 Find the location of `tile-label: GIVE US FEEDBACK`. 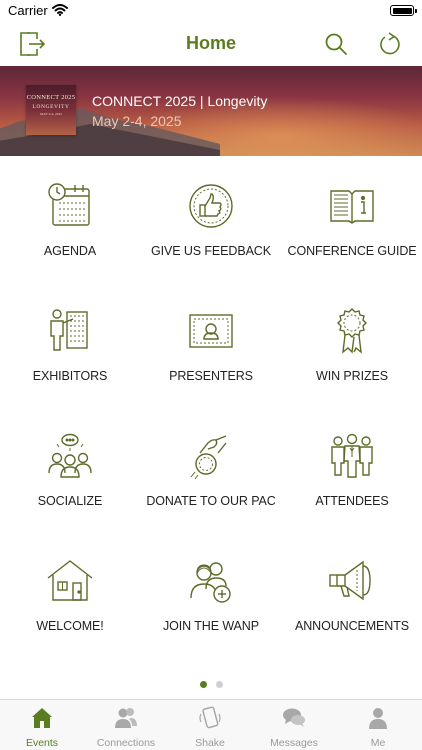

tile-label: GIVE US FEEDBACK is located at coordinates (211, 251).